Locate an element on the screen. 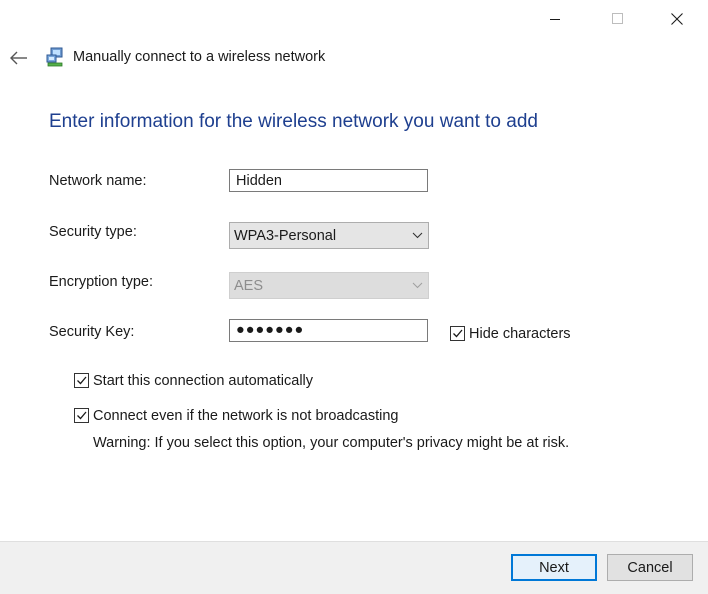  minimize-icon is located at coordinates (554, 19).